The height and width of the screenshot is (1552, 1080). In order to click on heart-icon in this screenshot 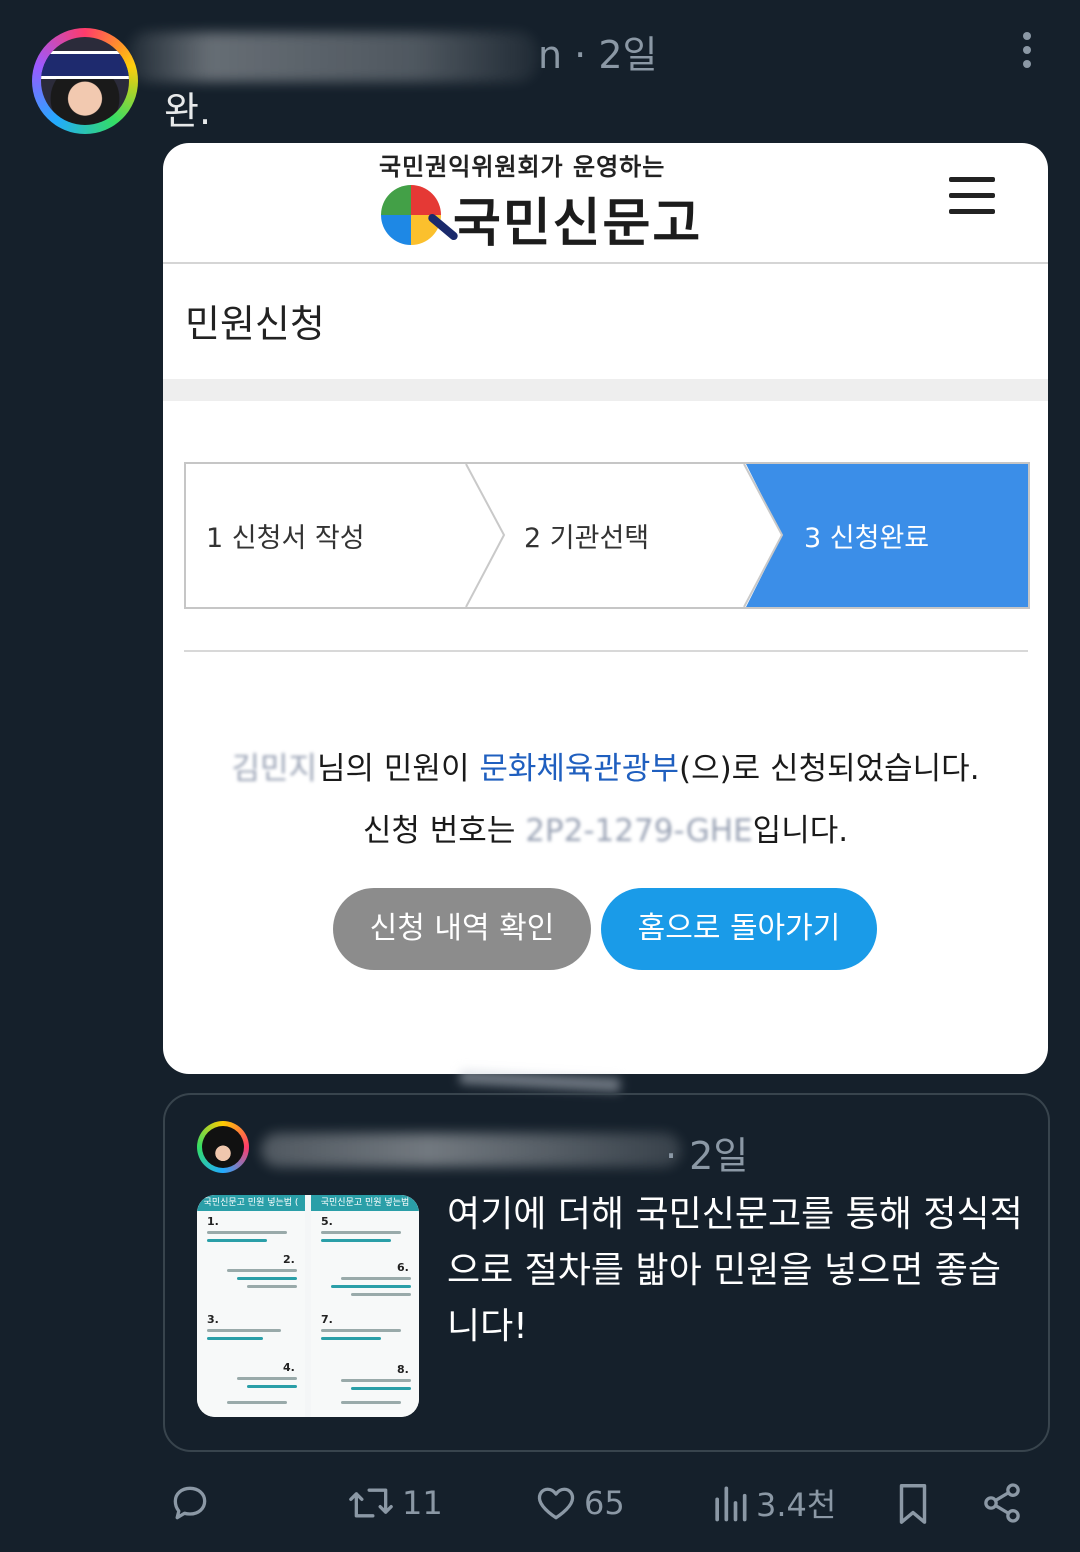, I will do `click(556, 1503)`.